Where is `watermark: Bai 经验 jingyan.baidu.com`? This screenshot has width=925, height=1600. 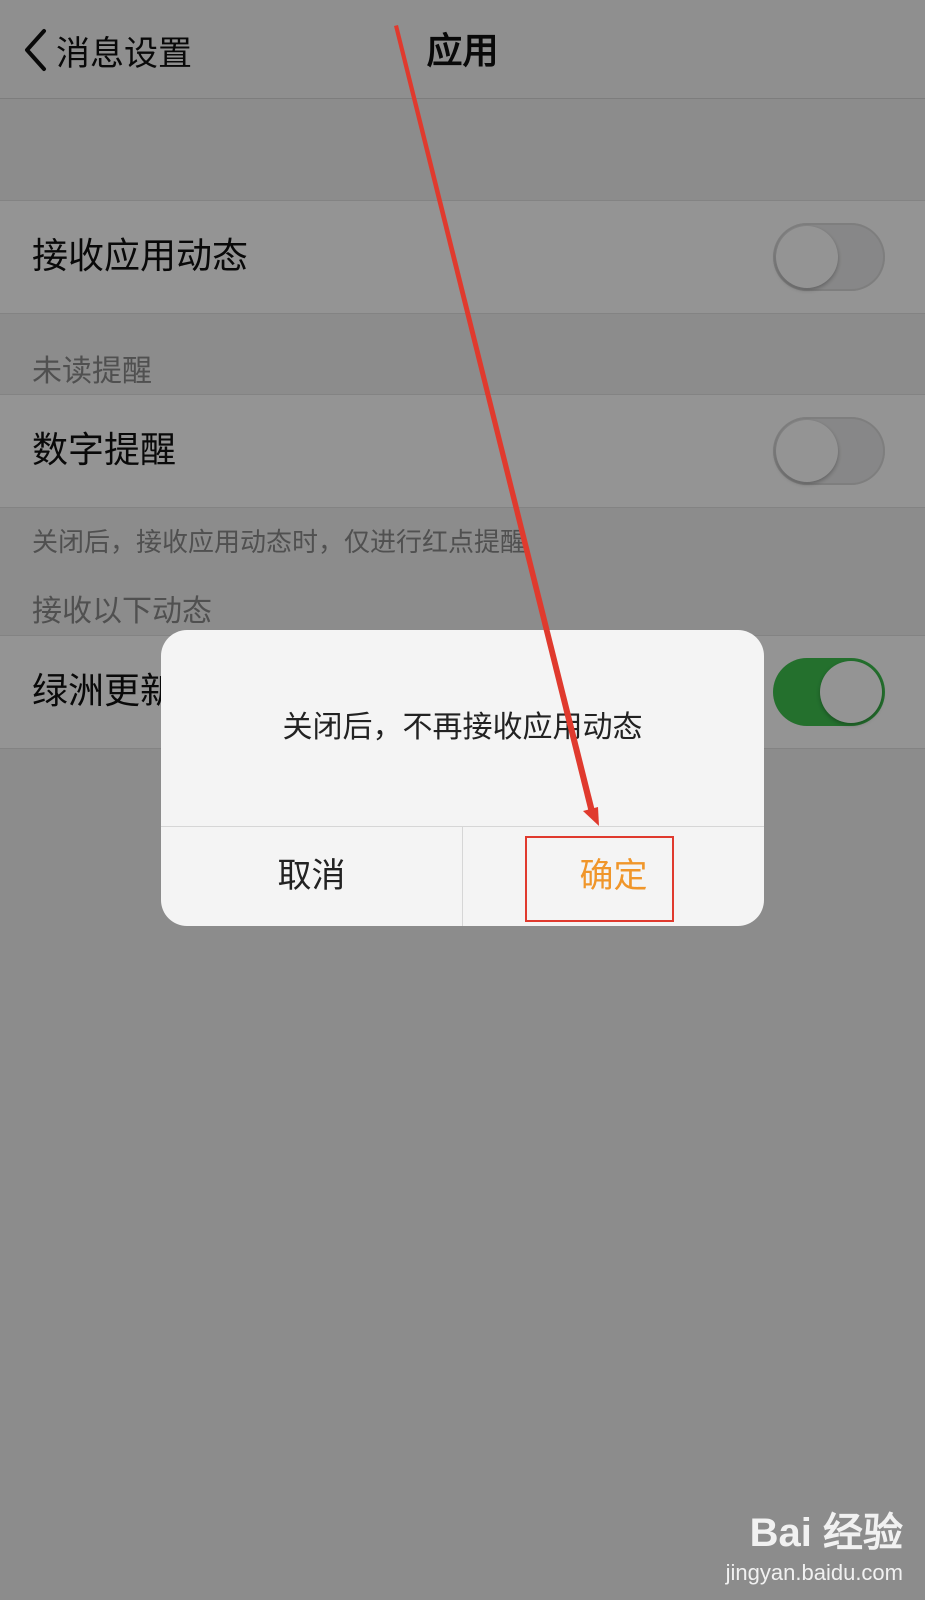 watermark: Bai 经验 jingyan.baidu.com is located at coordinates (814, 1543).